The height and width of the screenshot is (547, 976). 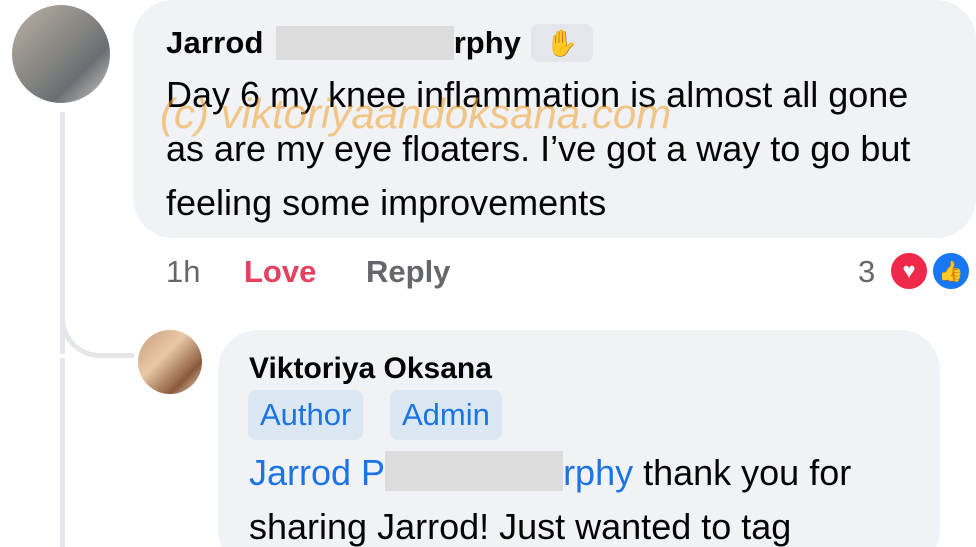 I want to click on mention-link-end: rphy, so click(x=598, y=472).